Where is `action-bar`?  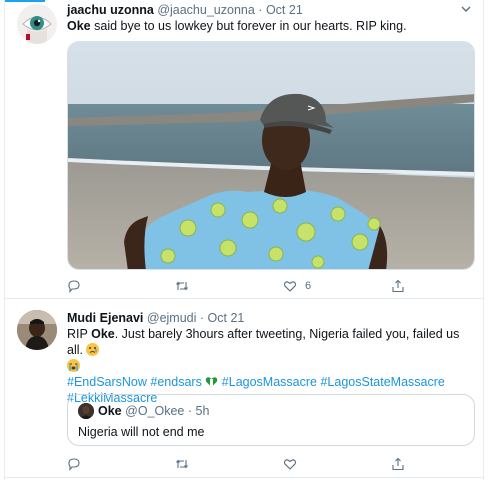
action-bar is located at coordinates (267, 464).